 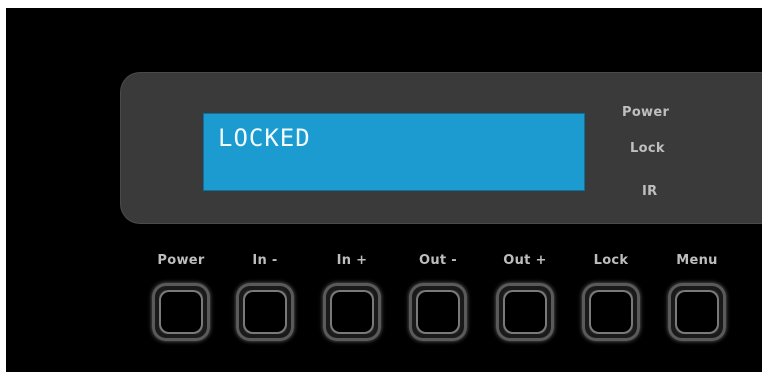 I want to click on power-button, so click(x=181, y=312).